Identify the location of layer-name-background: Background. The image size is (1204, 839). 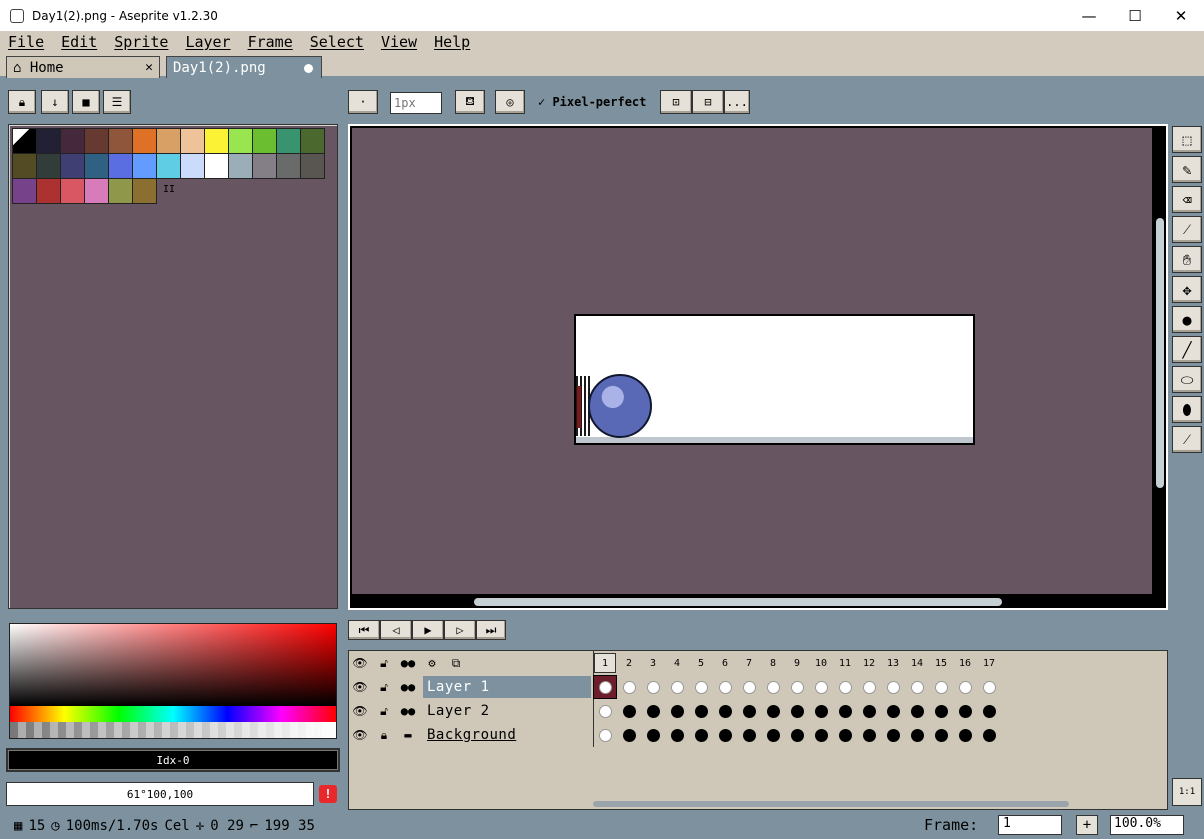
(507, 735).